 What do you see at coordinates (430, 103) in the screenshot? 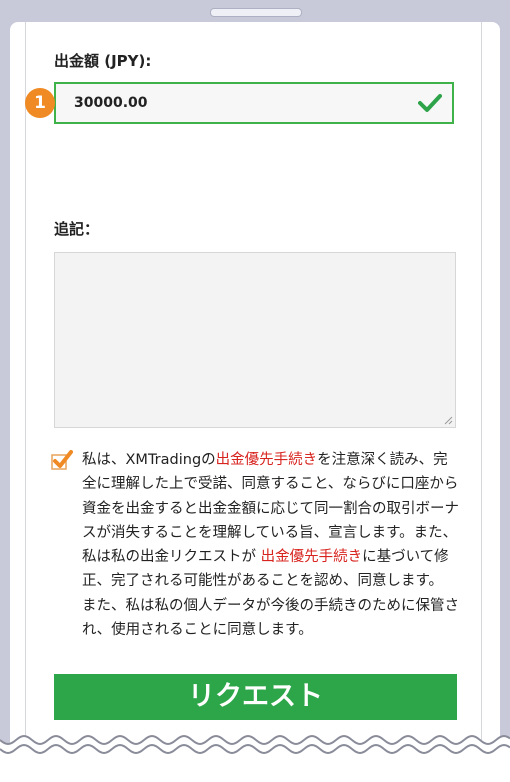
I see `checkmark-icon` at bounding box center [430, 103].